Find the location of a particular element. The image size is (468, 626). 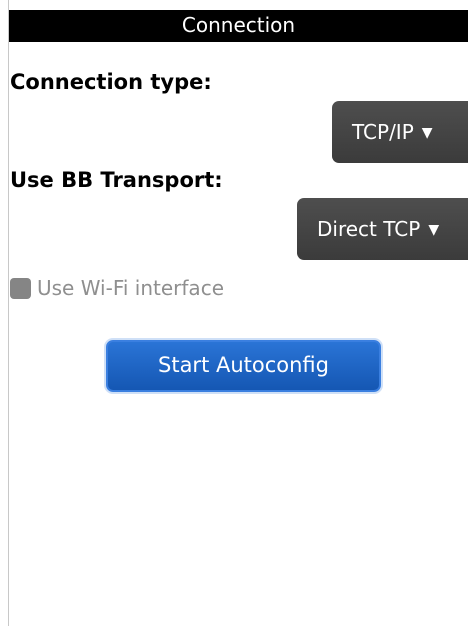

connection-type-dropdown: TCP/IP ▼ is located at coordinates (400, 132).